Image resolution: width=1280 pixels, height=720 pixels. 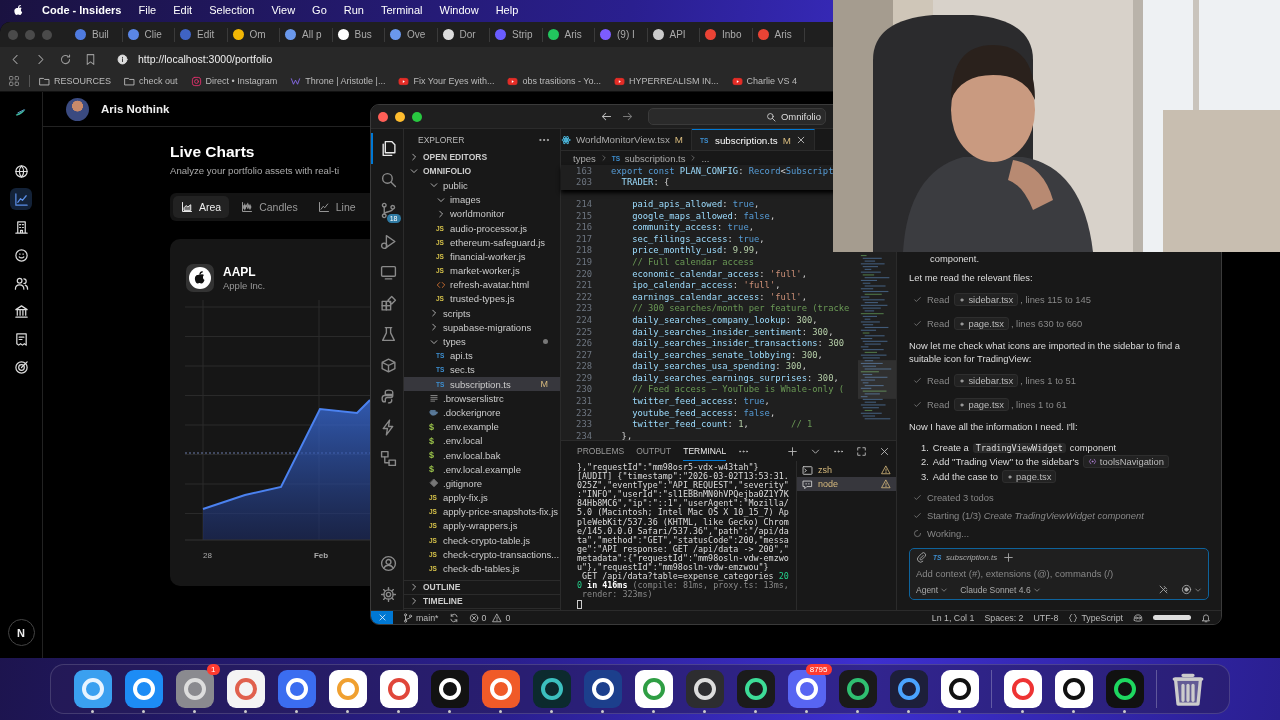 I want to click on status-item: UTF-8, so click(x=1046, y=617).